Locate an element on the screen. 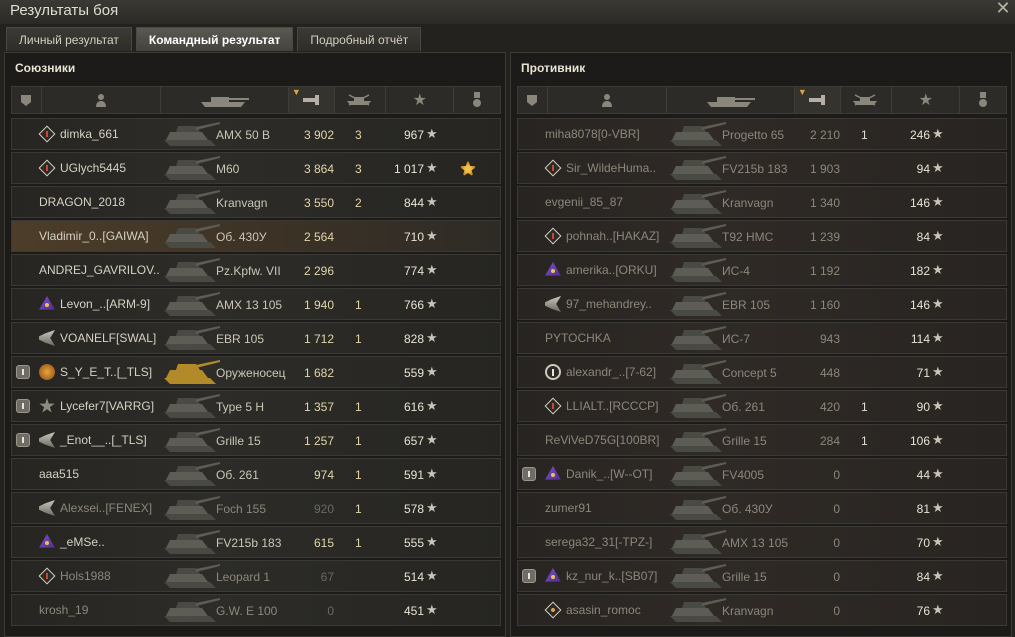 This screenshot has height=637, width=1015. table-row: UGlych5445 M60 3 864 3 1 017 ★ is located at coordinates (256, 168).